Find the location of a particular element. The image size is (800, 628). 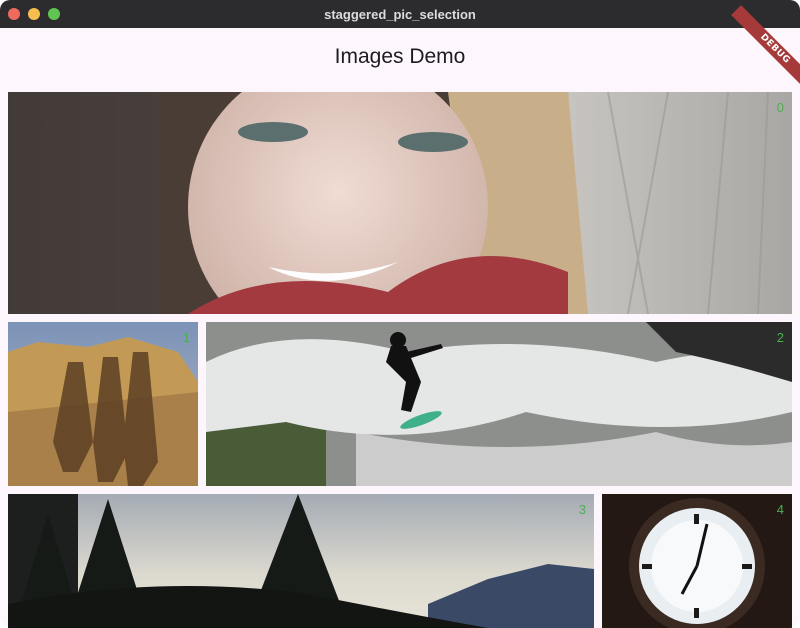

rock-shadows-image is located at coordinates (103, 404).